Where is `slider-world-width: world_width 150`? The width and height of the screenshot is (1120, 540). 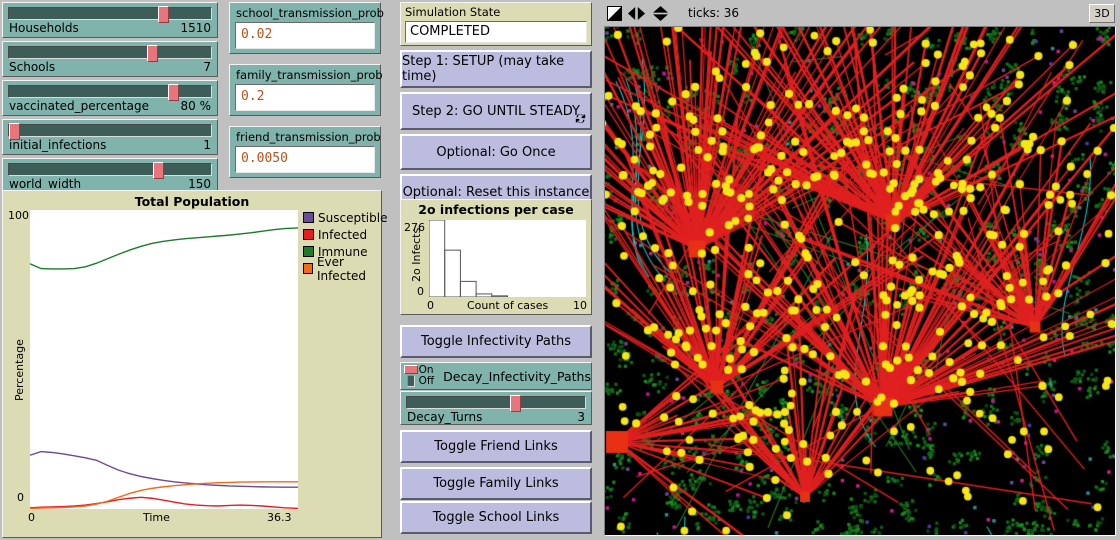 slider-world-width: world_width 150 is located at coordinates (110, 176).